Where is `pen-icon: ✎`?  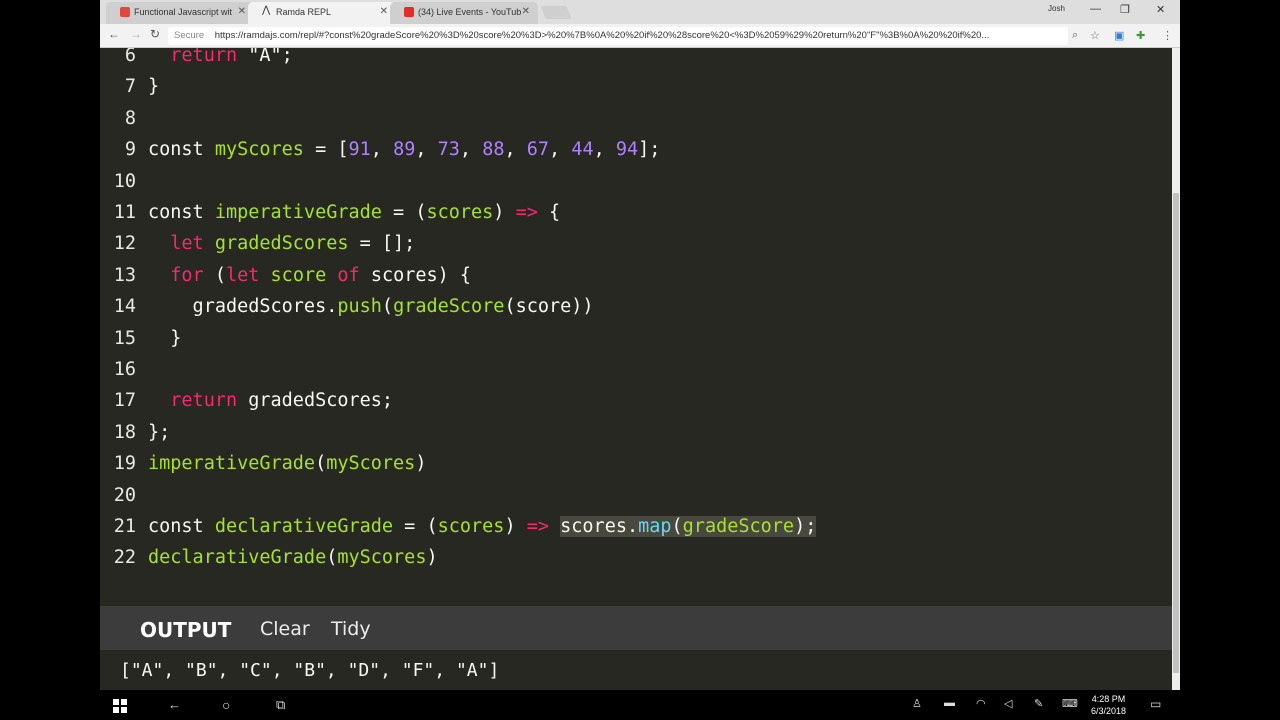 pen-icon: ✎ is located at coordinates (1038, 703).